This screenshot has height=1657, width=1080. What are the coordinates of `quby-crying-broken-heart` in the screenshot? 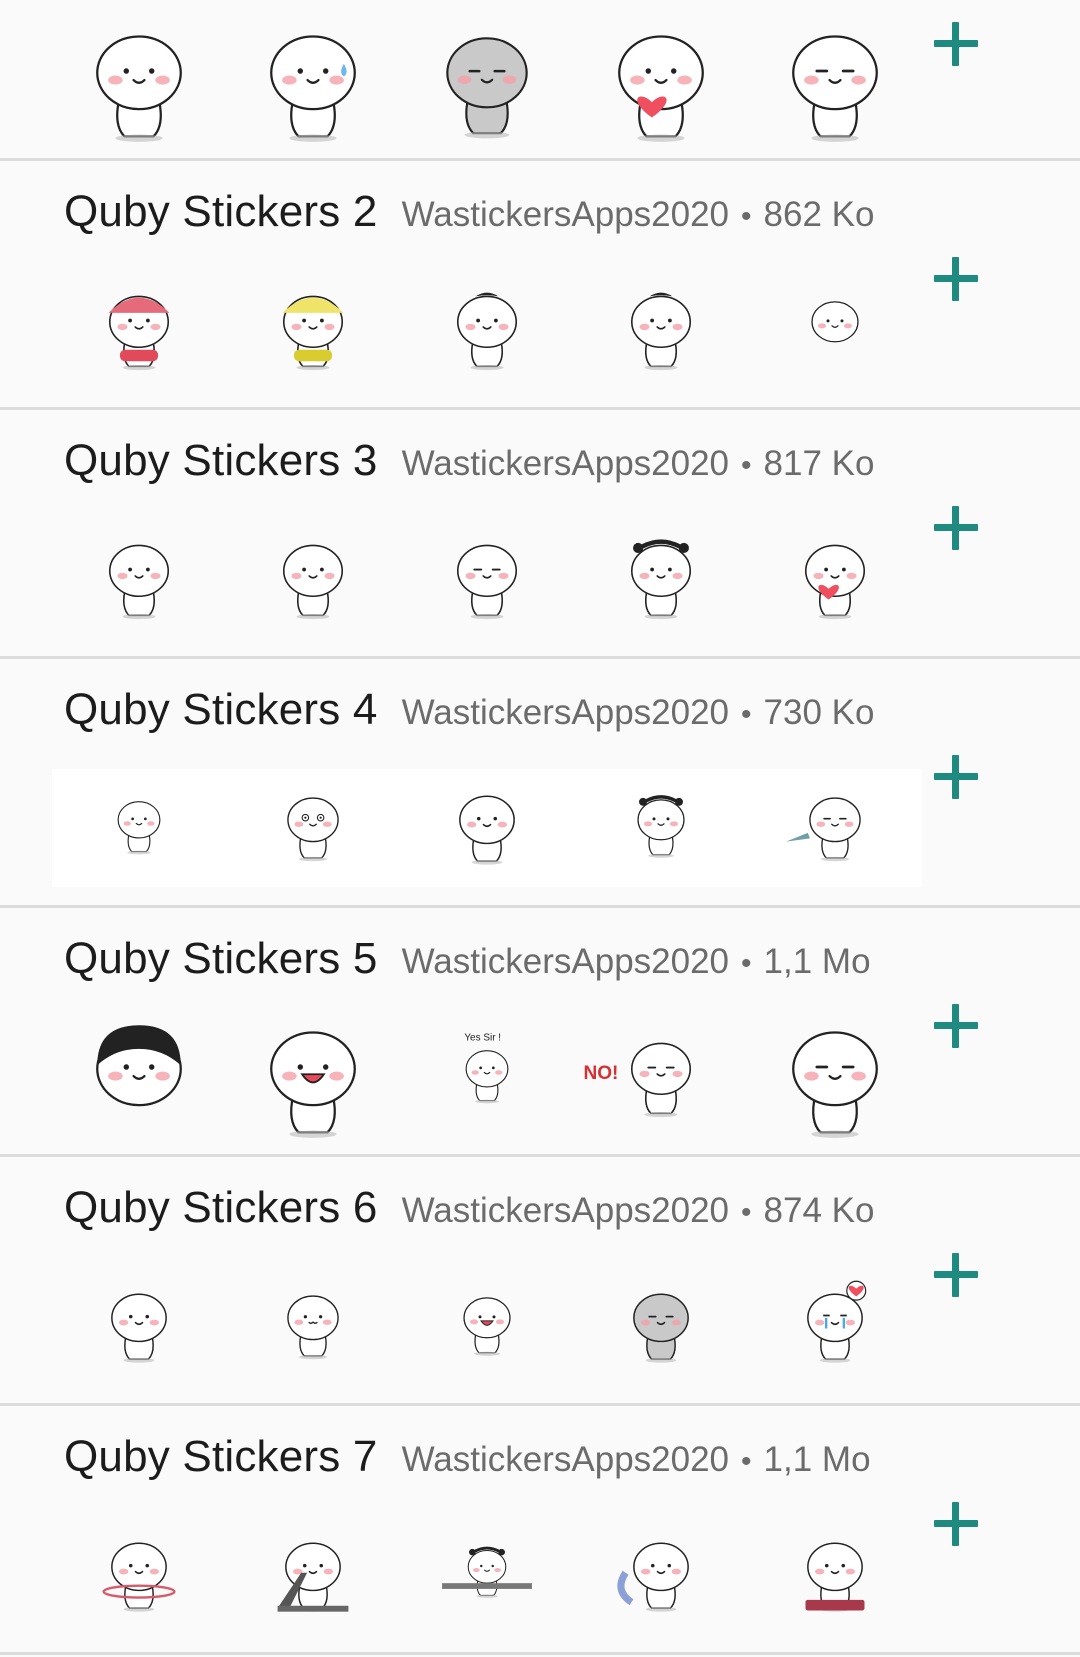 It's located at (835, 1326).